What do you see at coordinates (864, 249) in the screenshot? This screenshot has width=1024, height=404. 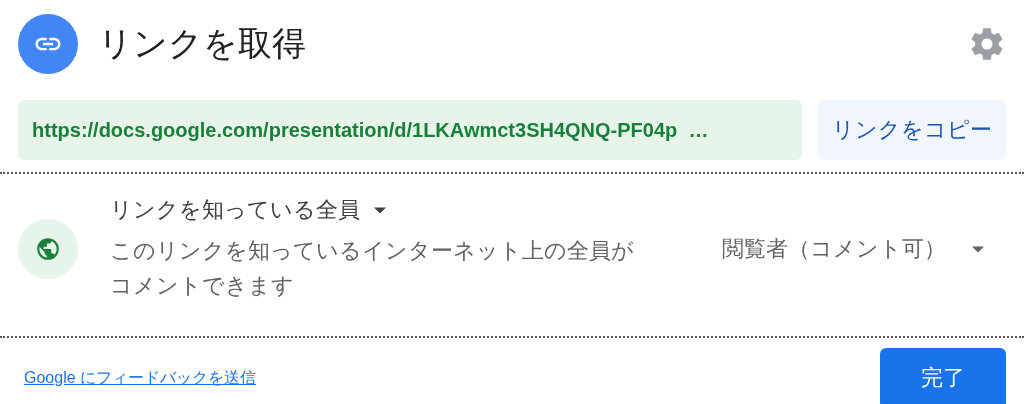 I see `role-dropdown: 閲覧者（コメント可）` at bounding box center [864, 249].